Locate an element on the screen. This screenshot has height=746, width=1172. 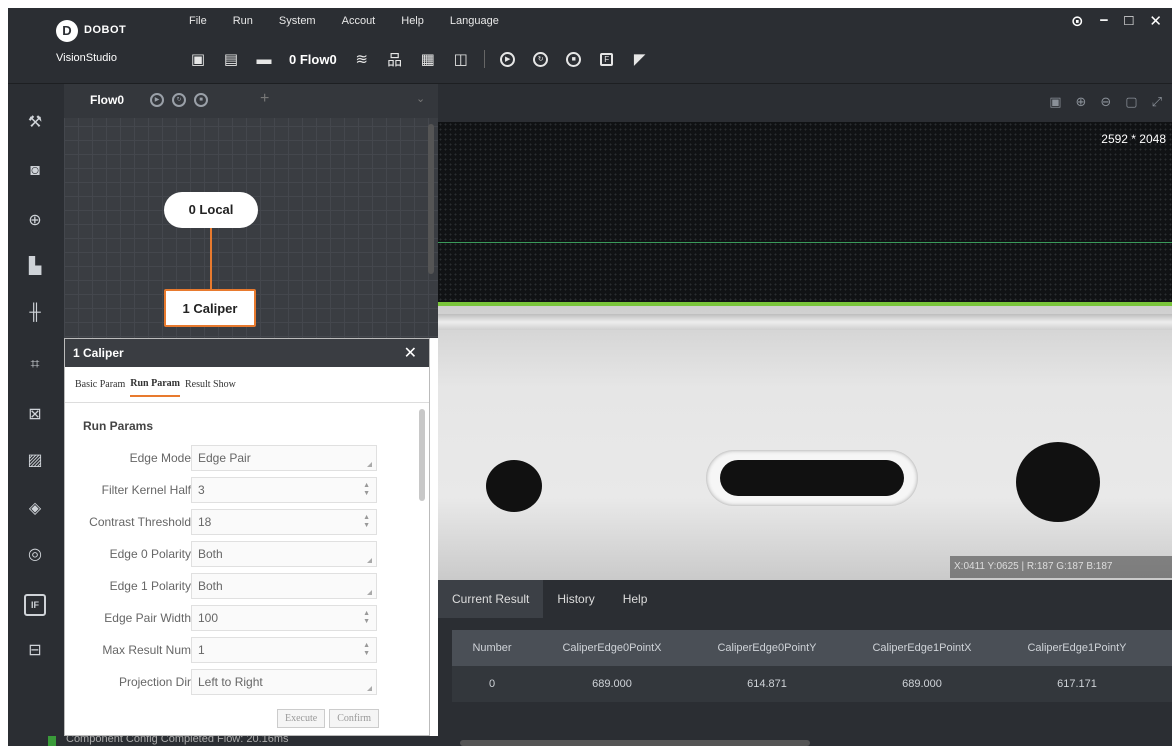
tab-basic-param: Basic Param is located at coordinates (100, 384).